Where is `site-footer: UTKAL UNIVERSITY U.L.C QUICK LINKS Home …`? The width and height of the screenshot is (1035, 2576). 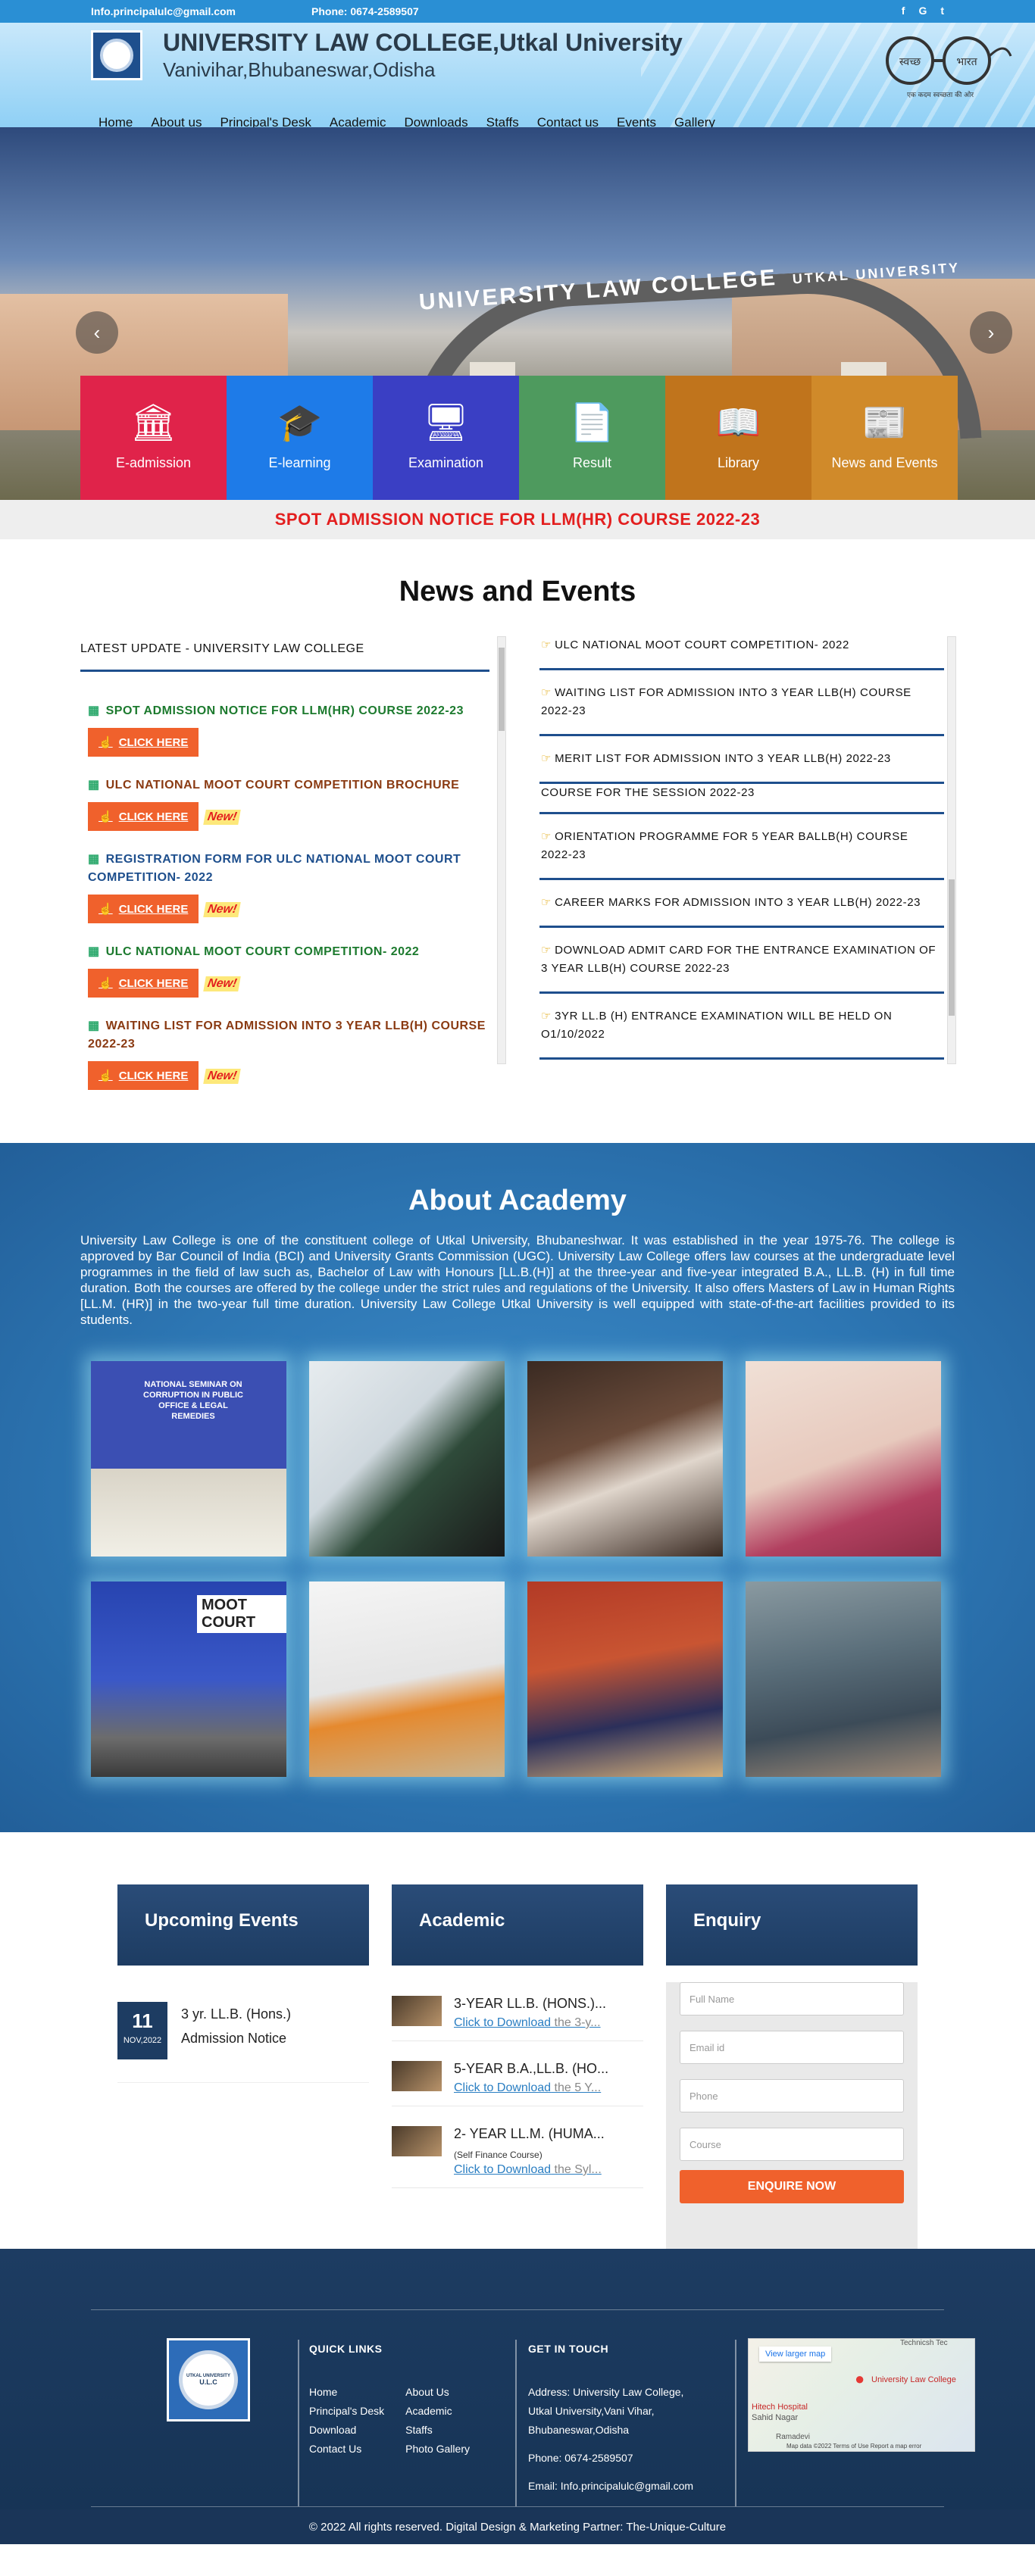
site-footer: UTKAL UNIVERSITY U.L.C QUICK LINKS Home … is located at coordinates (517, 2397).